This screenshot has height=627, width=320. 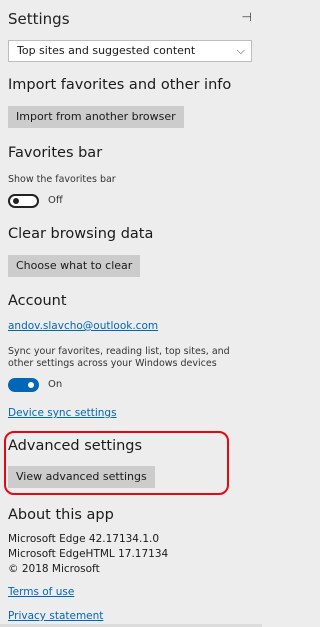 I want to click on advanced-settings-heading: Advanced settings, so click(x=75, y=446).